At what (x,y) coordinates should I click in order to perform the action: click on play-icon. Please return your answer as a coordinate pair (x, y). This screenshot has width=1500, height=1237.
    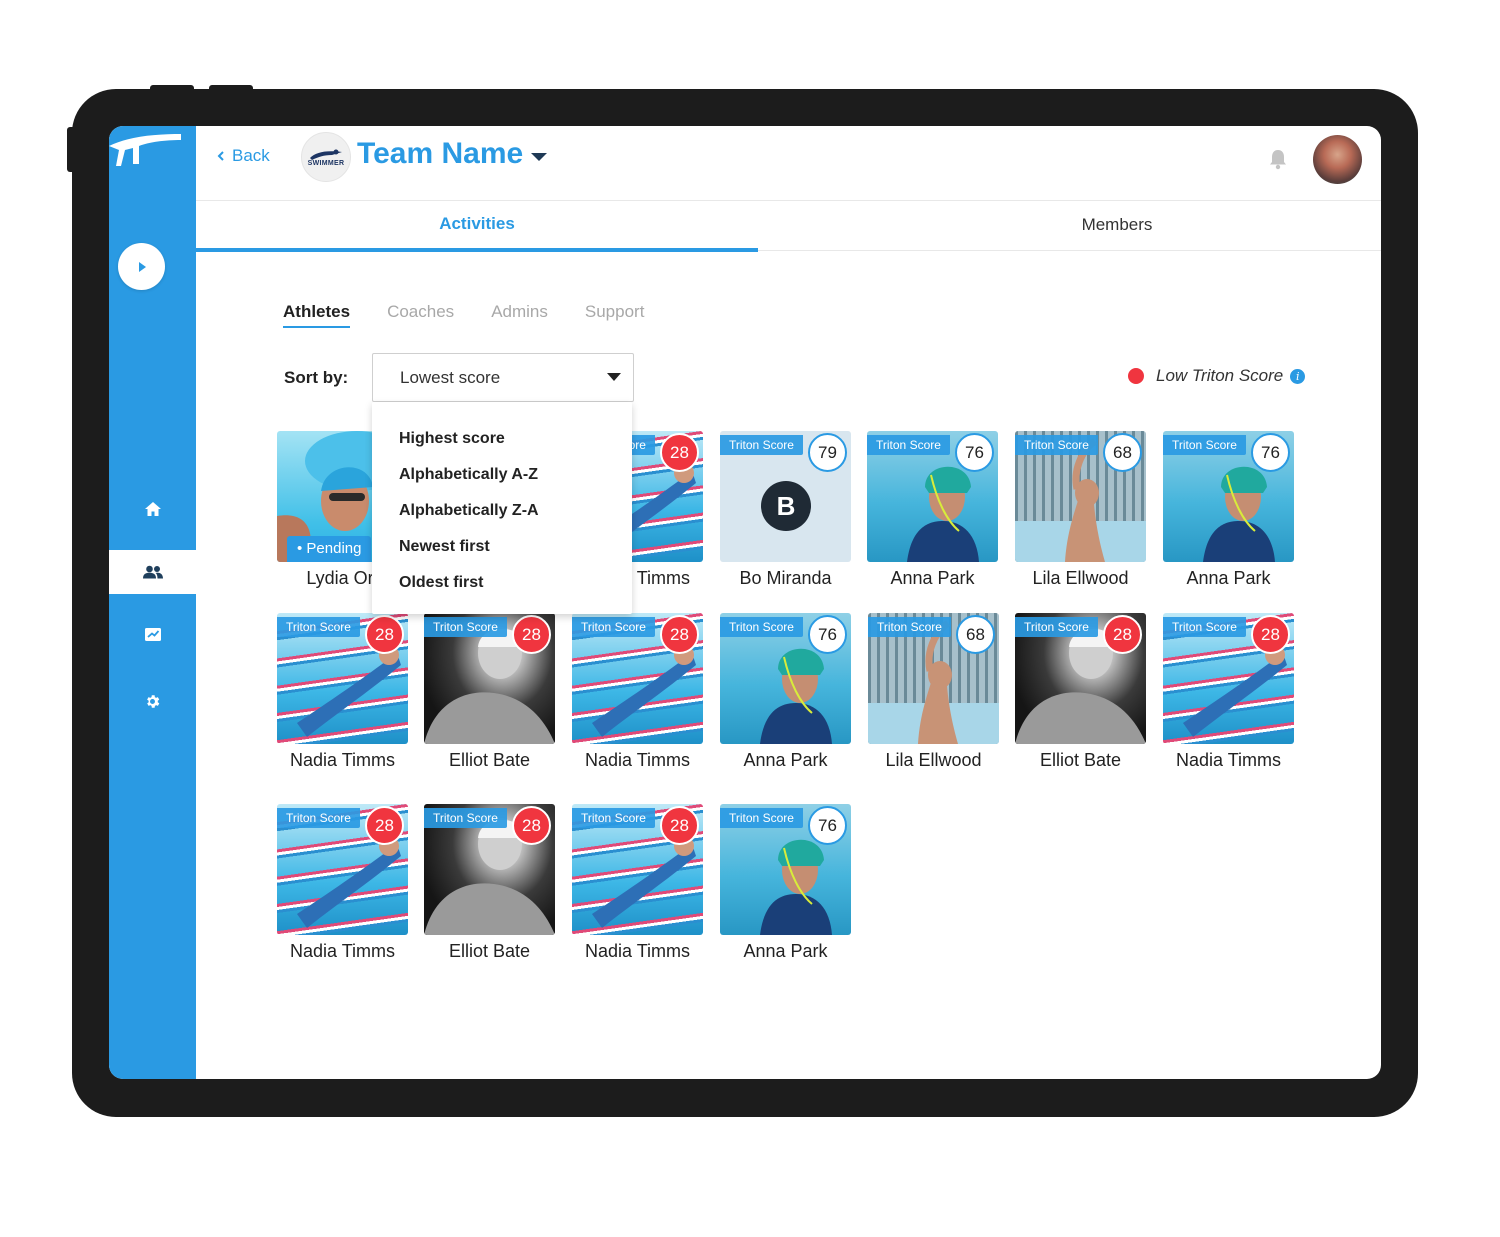
    Looking at the image, I should click on (142, 266).